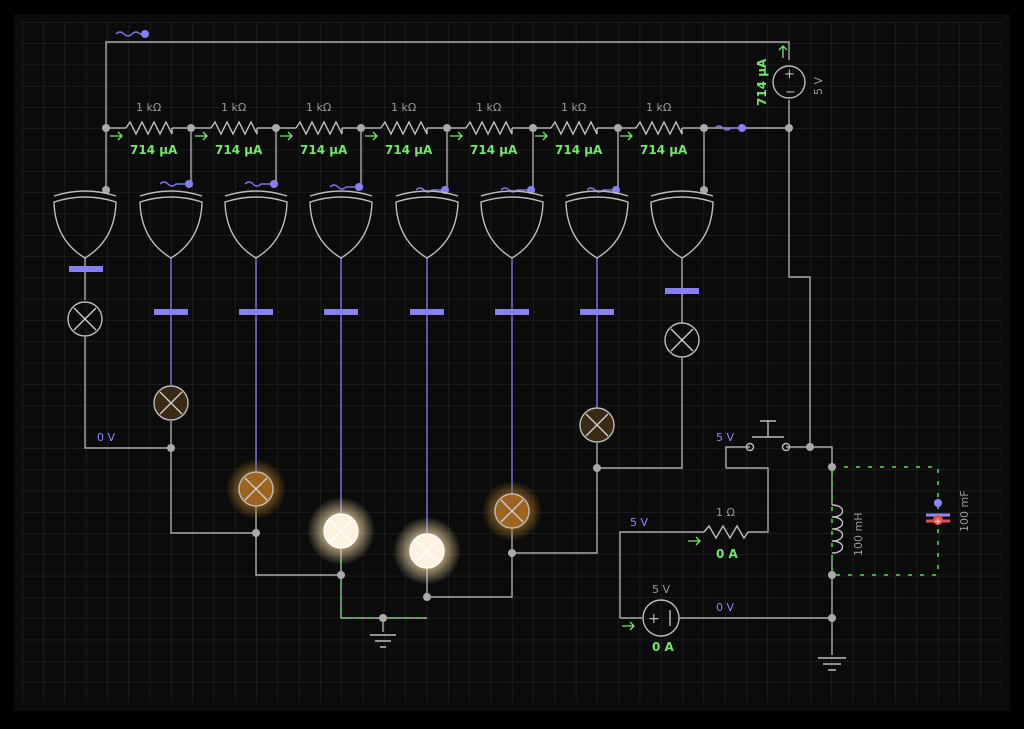  Describe the element at coordinates (725, 437) in the screenshot. I see `switch-node-voltage: 5 V` at that location.